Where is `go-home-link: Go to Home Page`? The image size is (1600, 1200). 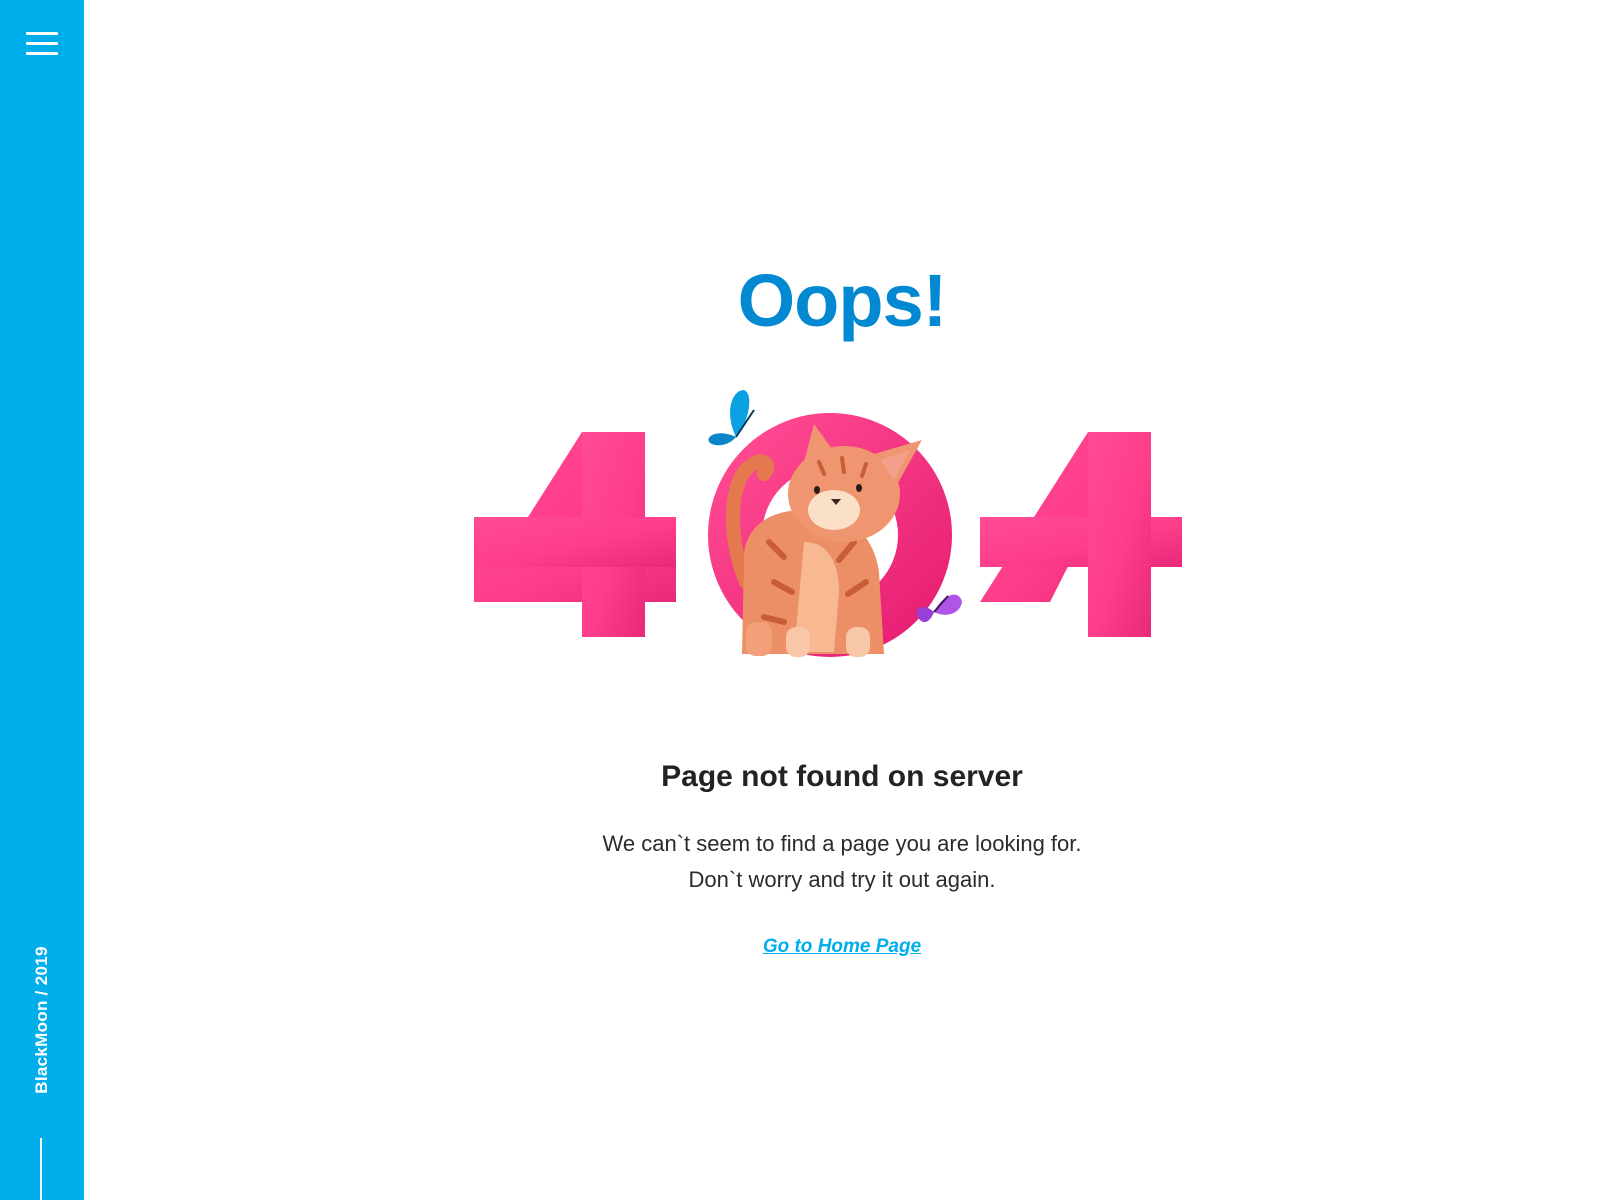 go-home-link: Go to Home Page is located at coordinates (842, 946).